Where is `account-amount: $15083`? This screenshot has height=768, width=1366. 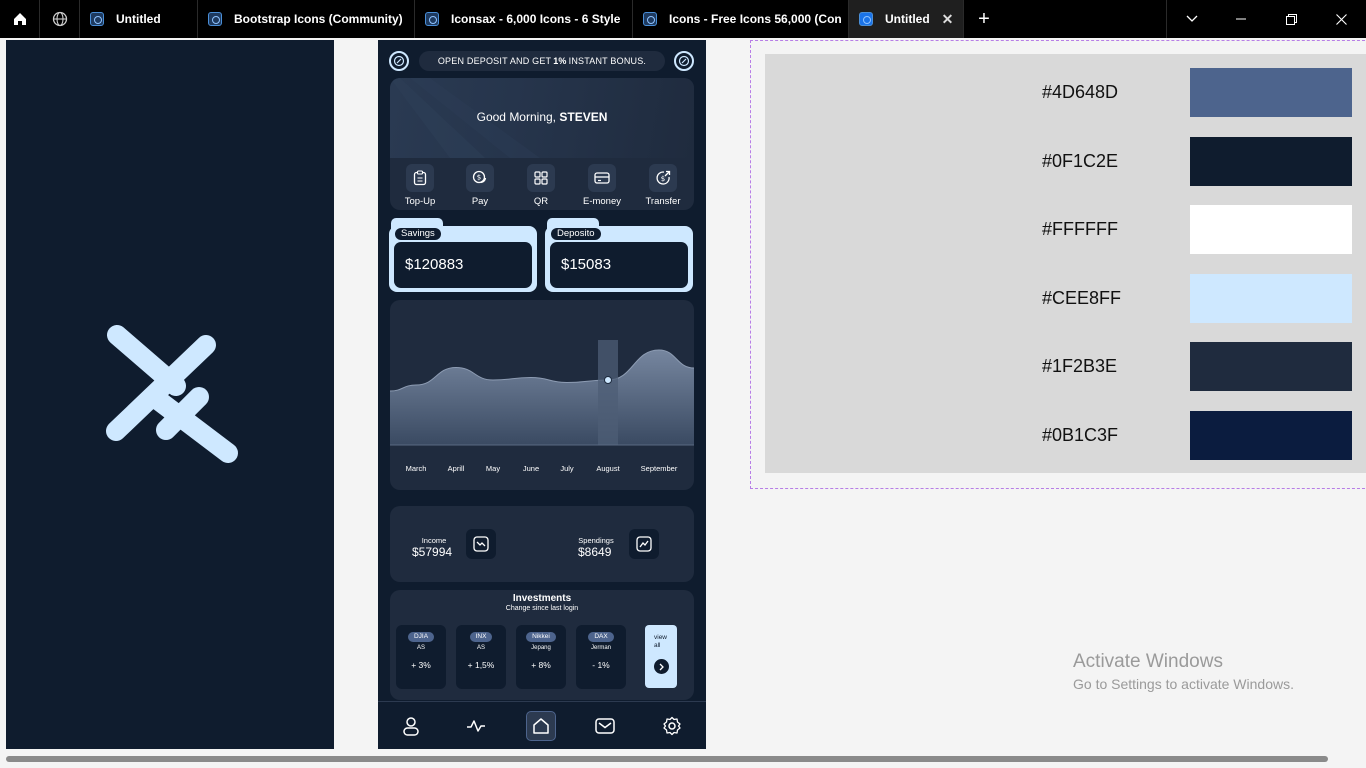
account-amount: $15083 is located at coordinates (619, 265).